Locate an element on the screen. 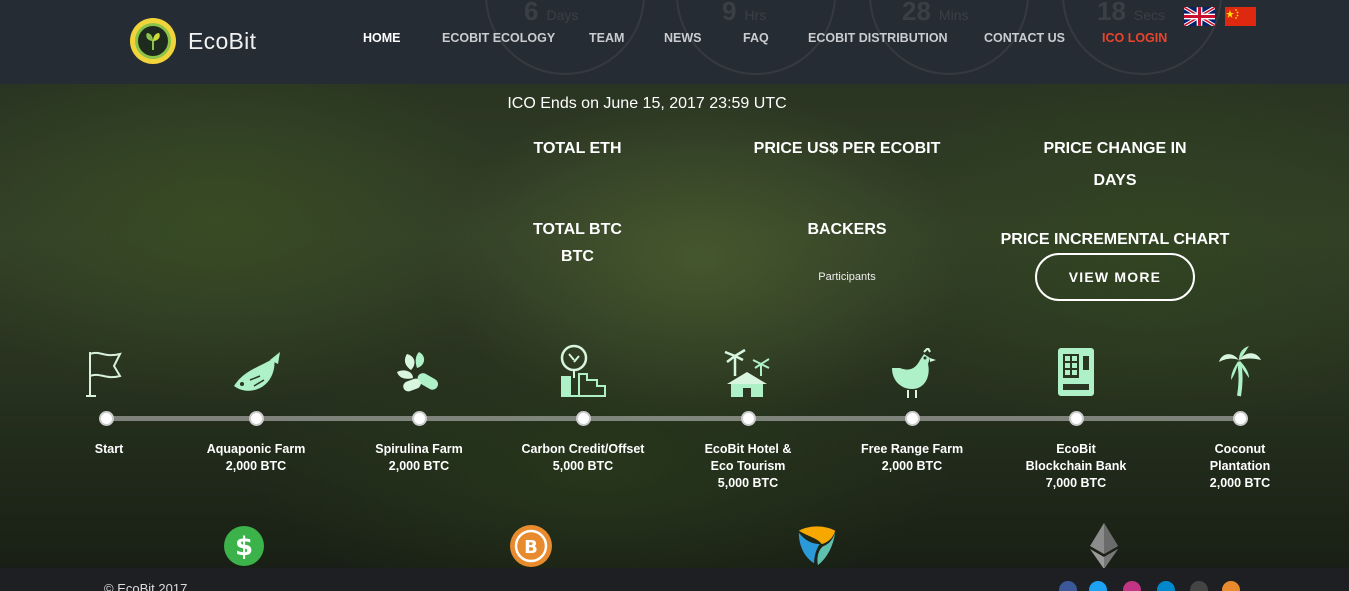 The image size is (1349, 591). countdown-hours: 9 Hrs is located at coordinates (744, 13).